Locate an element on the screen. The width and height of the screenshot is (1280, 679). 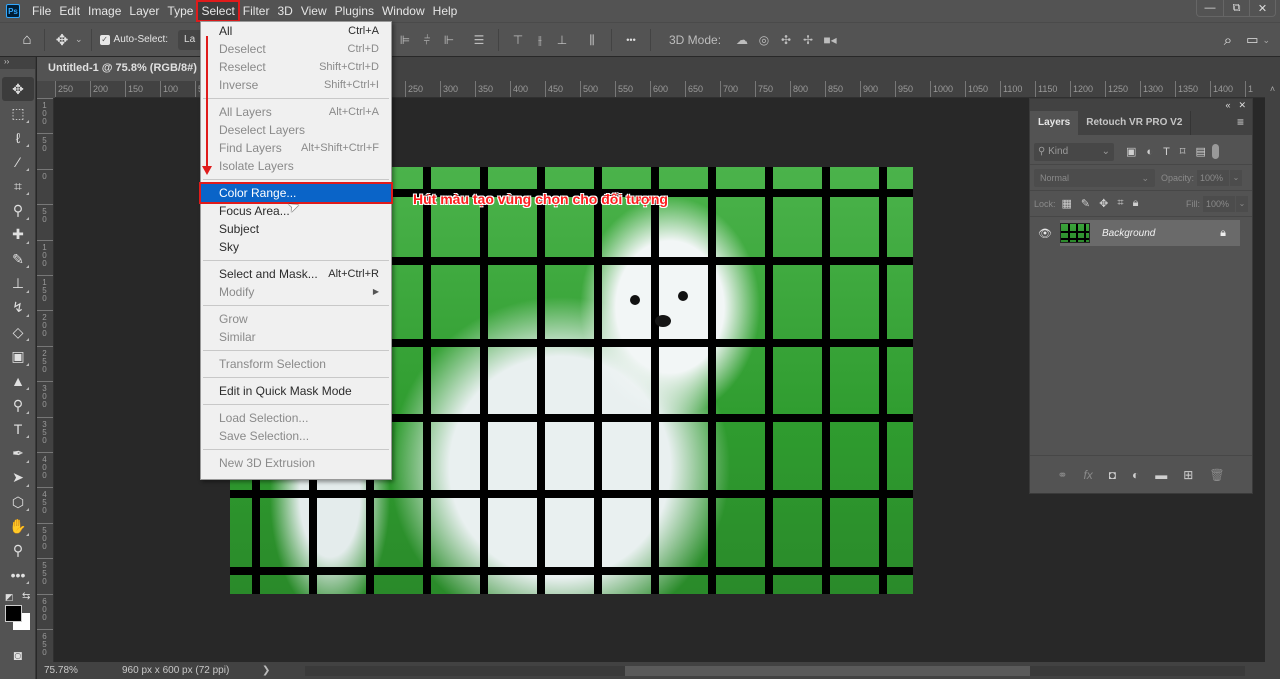
menu-filter: Filter is located at coordinates (256, 11).